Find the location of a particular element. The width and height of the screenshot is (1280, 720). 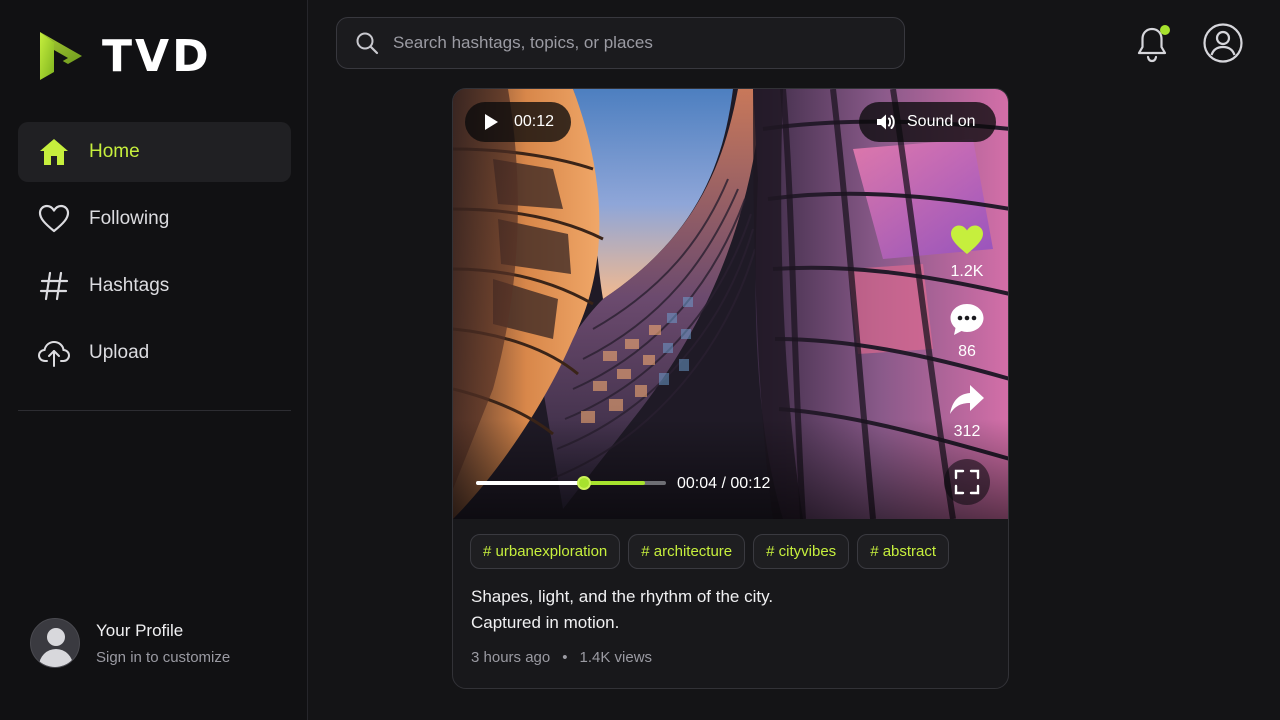

sidebar-item-hashtags: Hashtags is located at coordinates (154, 286).